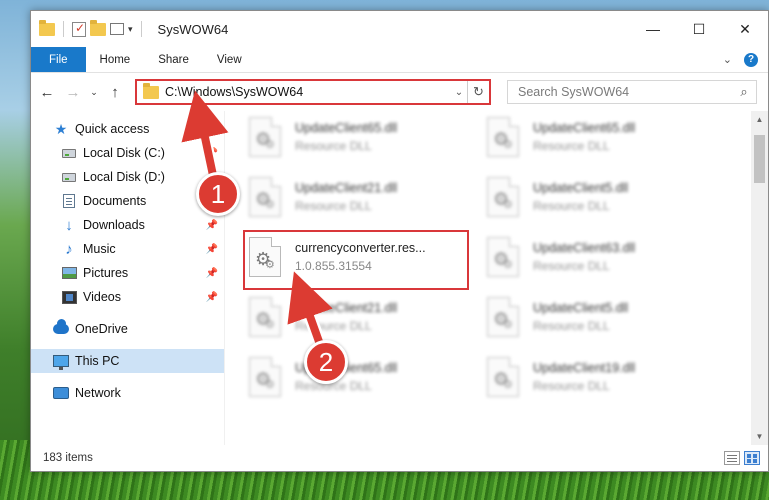 Image resolution: width=769 pixels, height=500 pixels. I want to click on drive-icon, so click(69, 153).